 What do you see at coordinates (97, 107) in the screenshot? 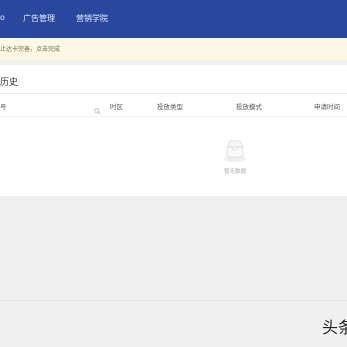
I see `search-icon` at bounding box center [97, 107].